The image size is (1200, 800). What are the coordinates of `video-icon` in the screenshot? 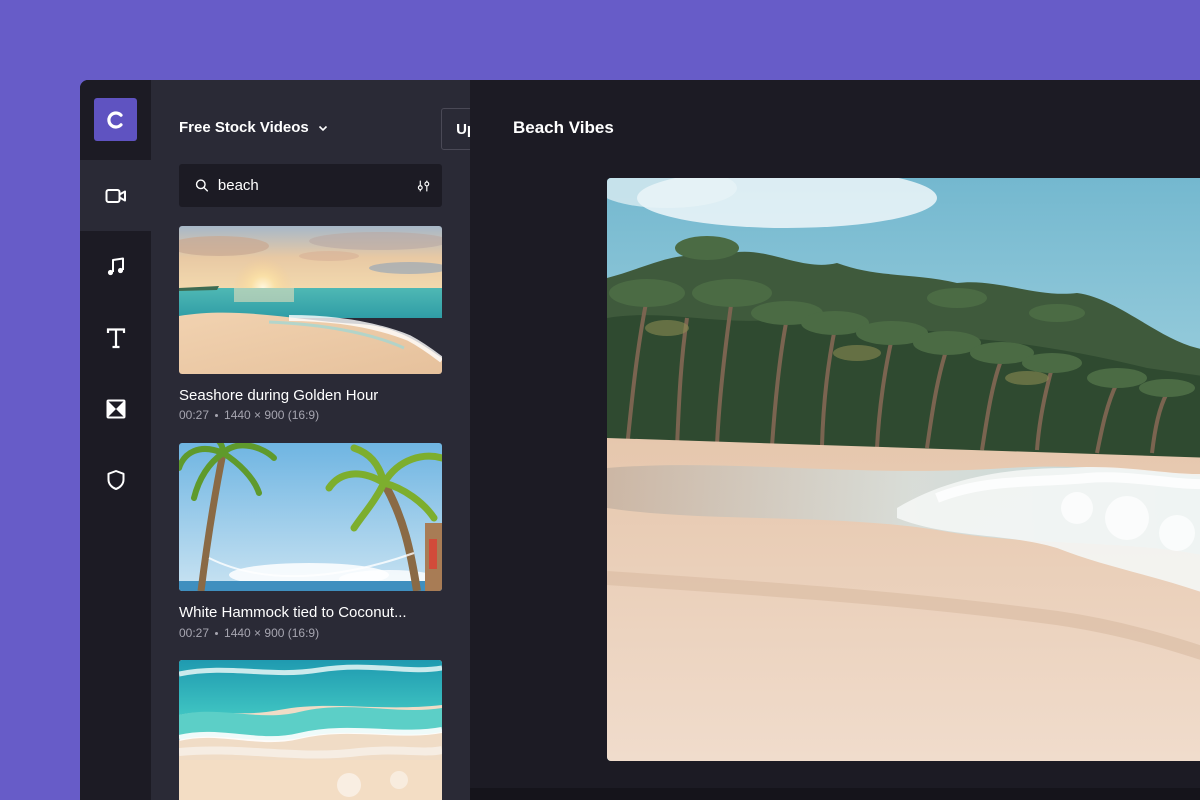 It's located at (115, 195).